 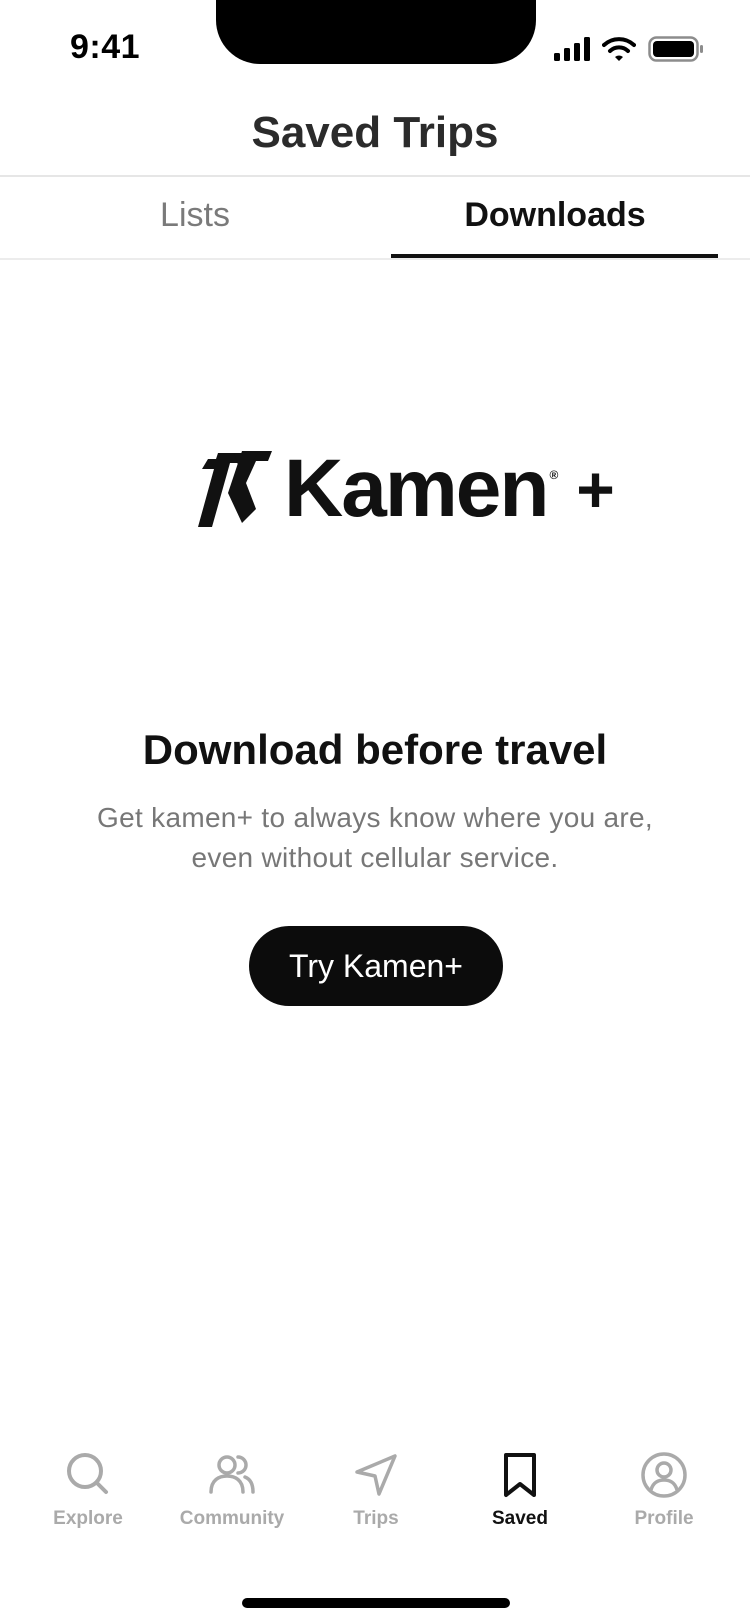 I want to click on nav-item-community: Community, so click(x=232, y=1510).